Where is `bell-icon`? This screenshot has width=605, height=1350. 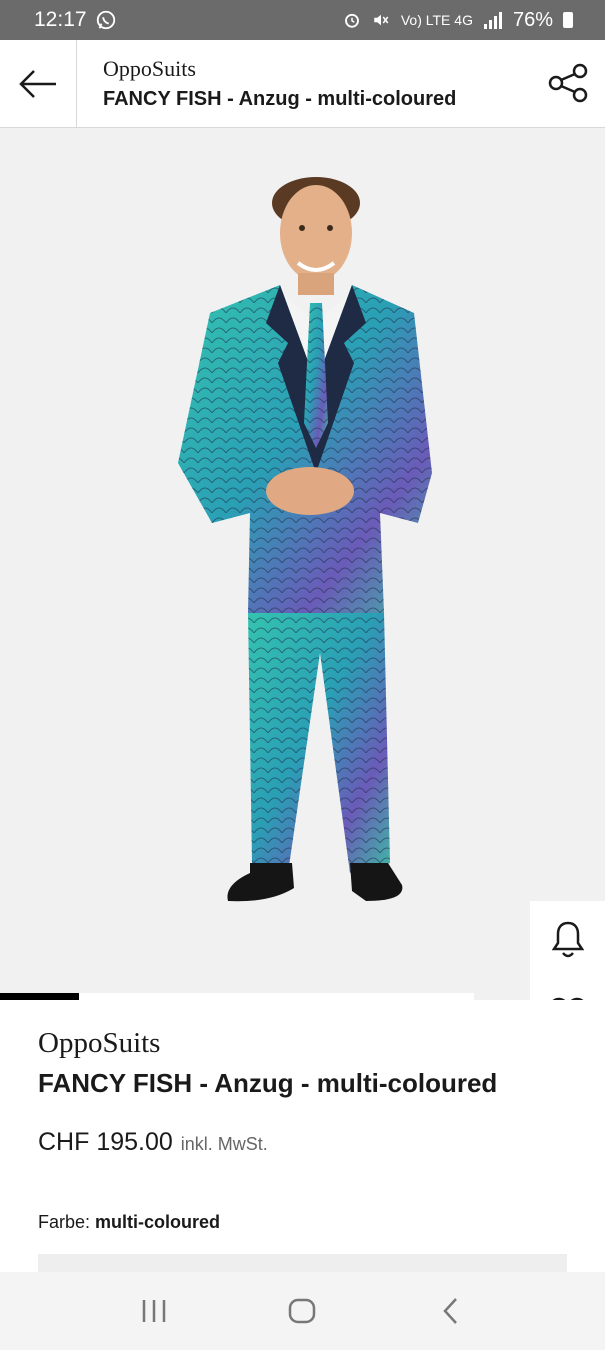 bell-icon is located at coordinates (567, 939).